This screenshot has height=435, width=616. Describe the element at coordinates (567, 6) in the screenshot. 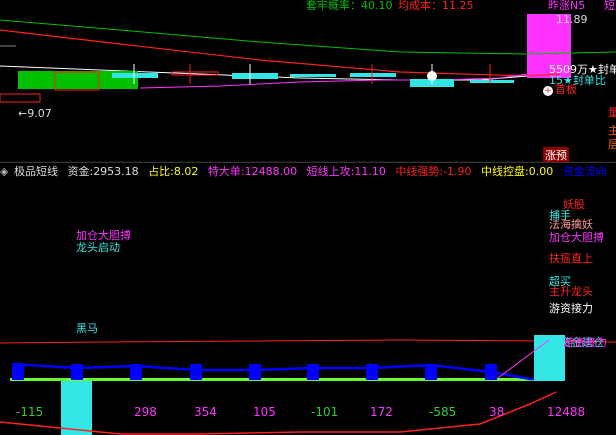

I see `corner-label: 昨涨N5` at that location.